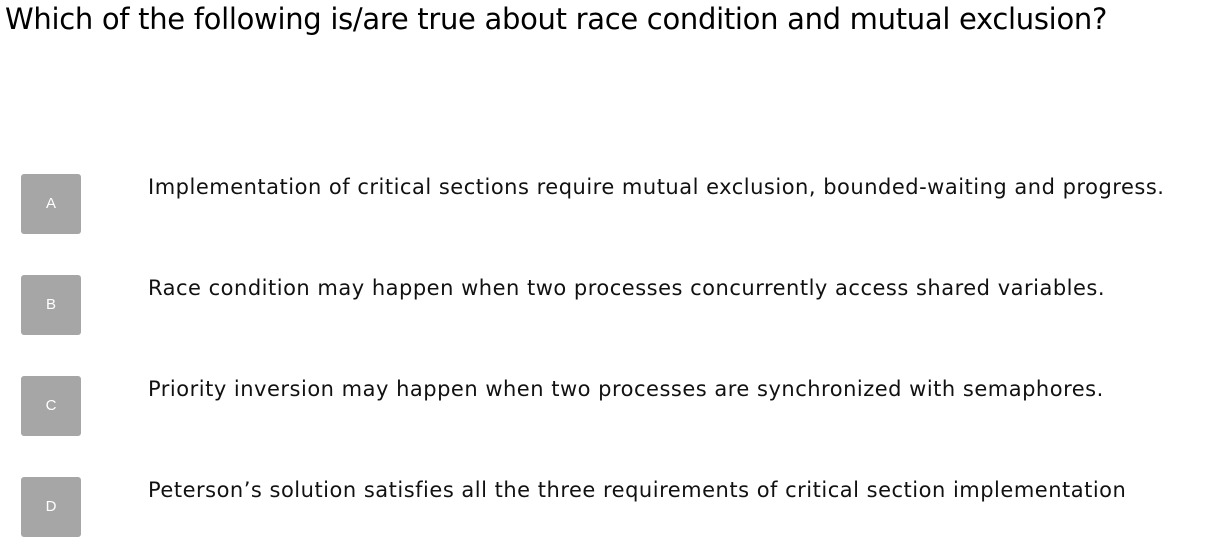 This screenshot has width=1223, height=542. I want to click on option-d-badge: D, so click(51, 507).